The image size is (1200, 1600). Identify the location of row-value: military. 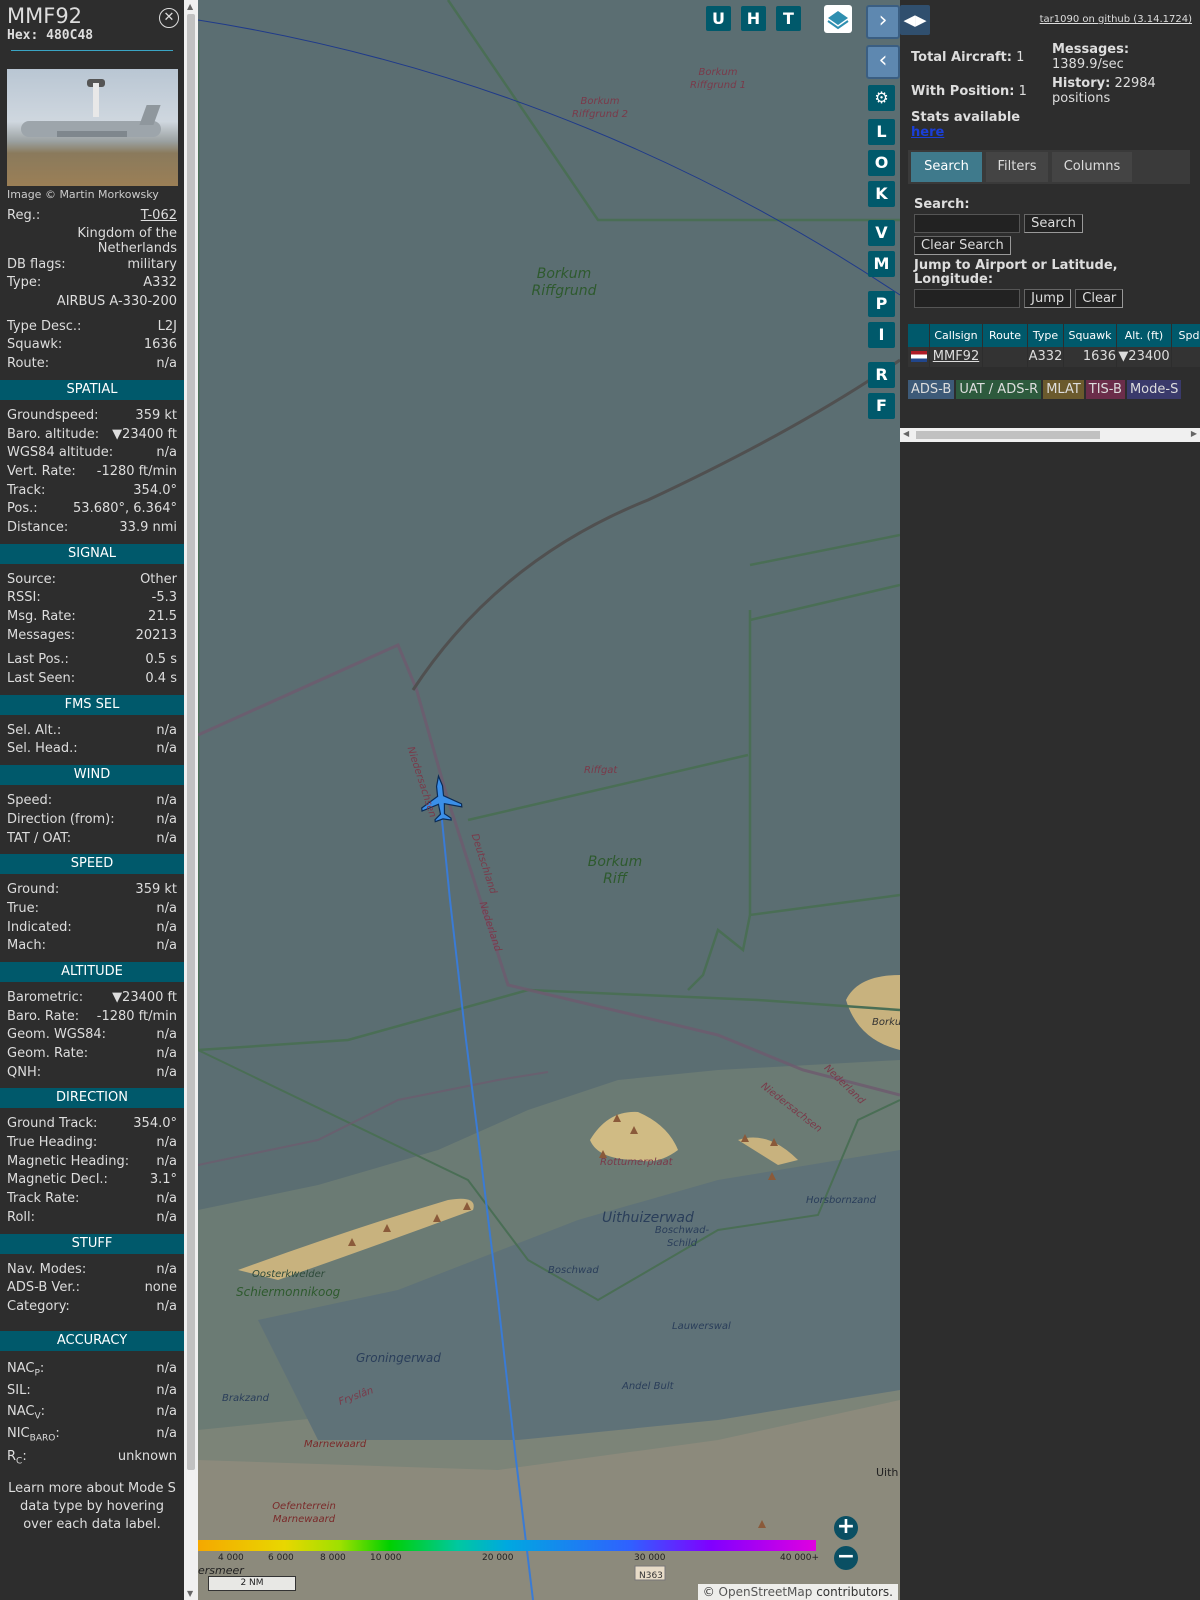
(152, 264).